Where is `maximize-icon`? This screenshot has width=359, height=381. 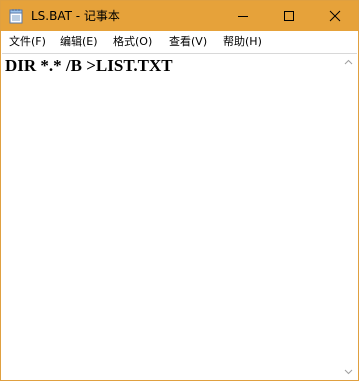 maximize-icon is located at coordinates (289, 16).